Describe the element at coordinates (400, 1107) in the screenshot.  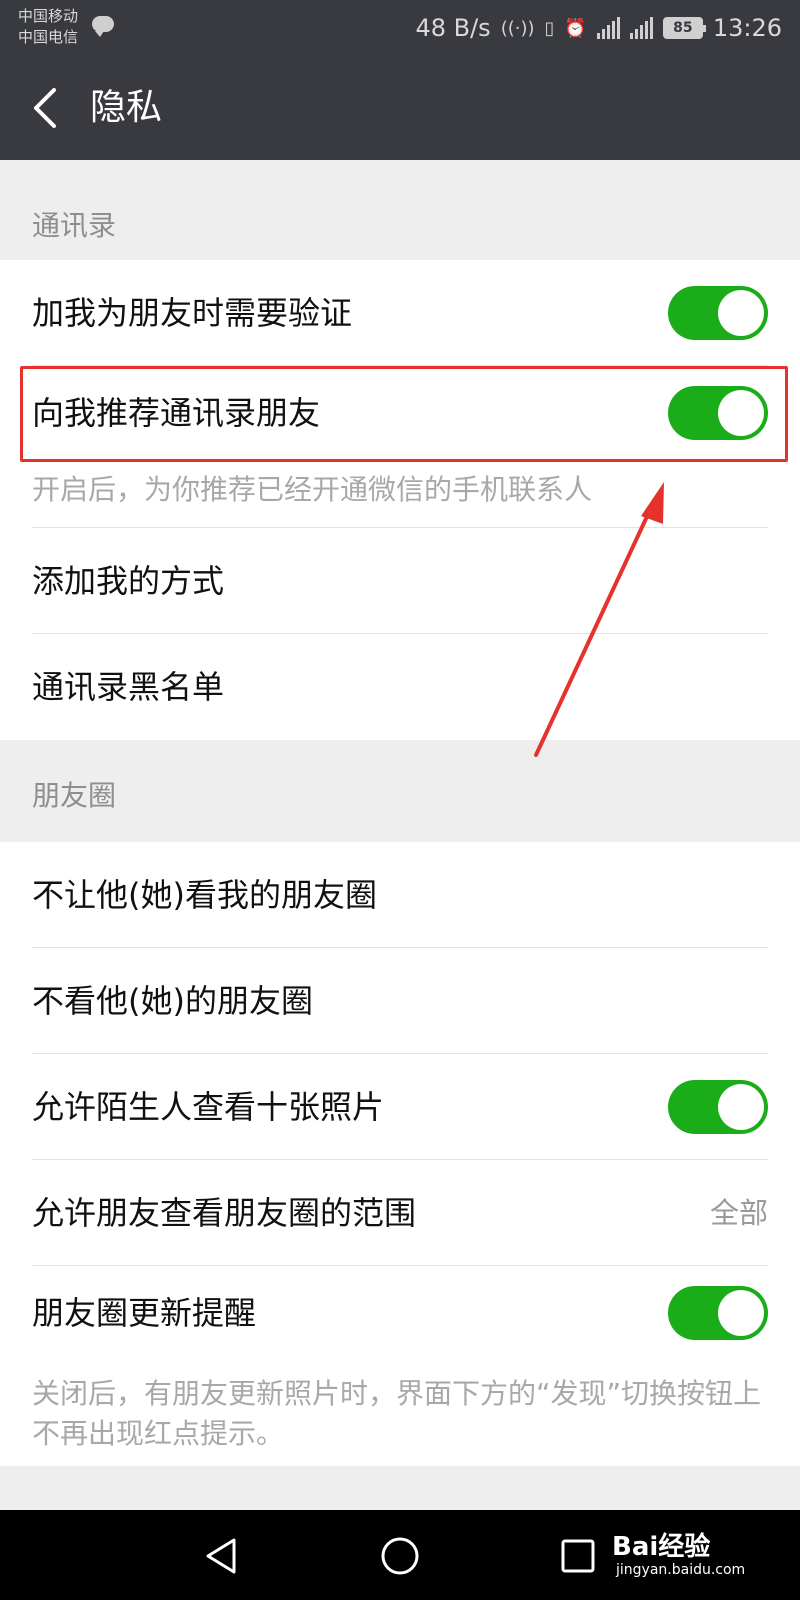
I see `row-strangers-ten-photos: 允许陌生人查看十张照片` at that location.